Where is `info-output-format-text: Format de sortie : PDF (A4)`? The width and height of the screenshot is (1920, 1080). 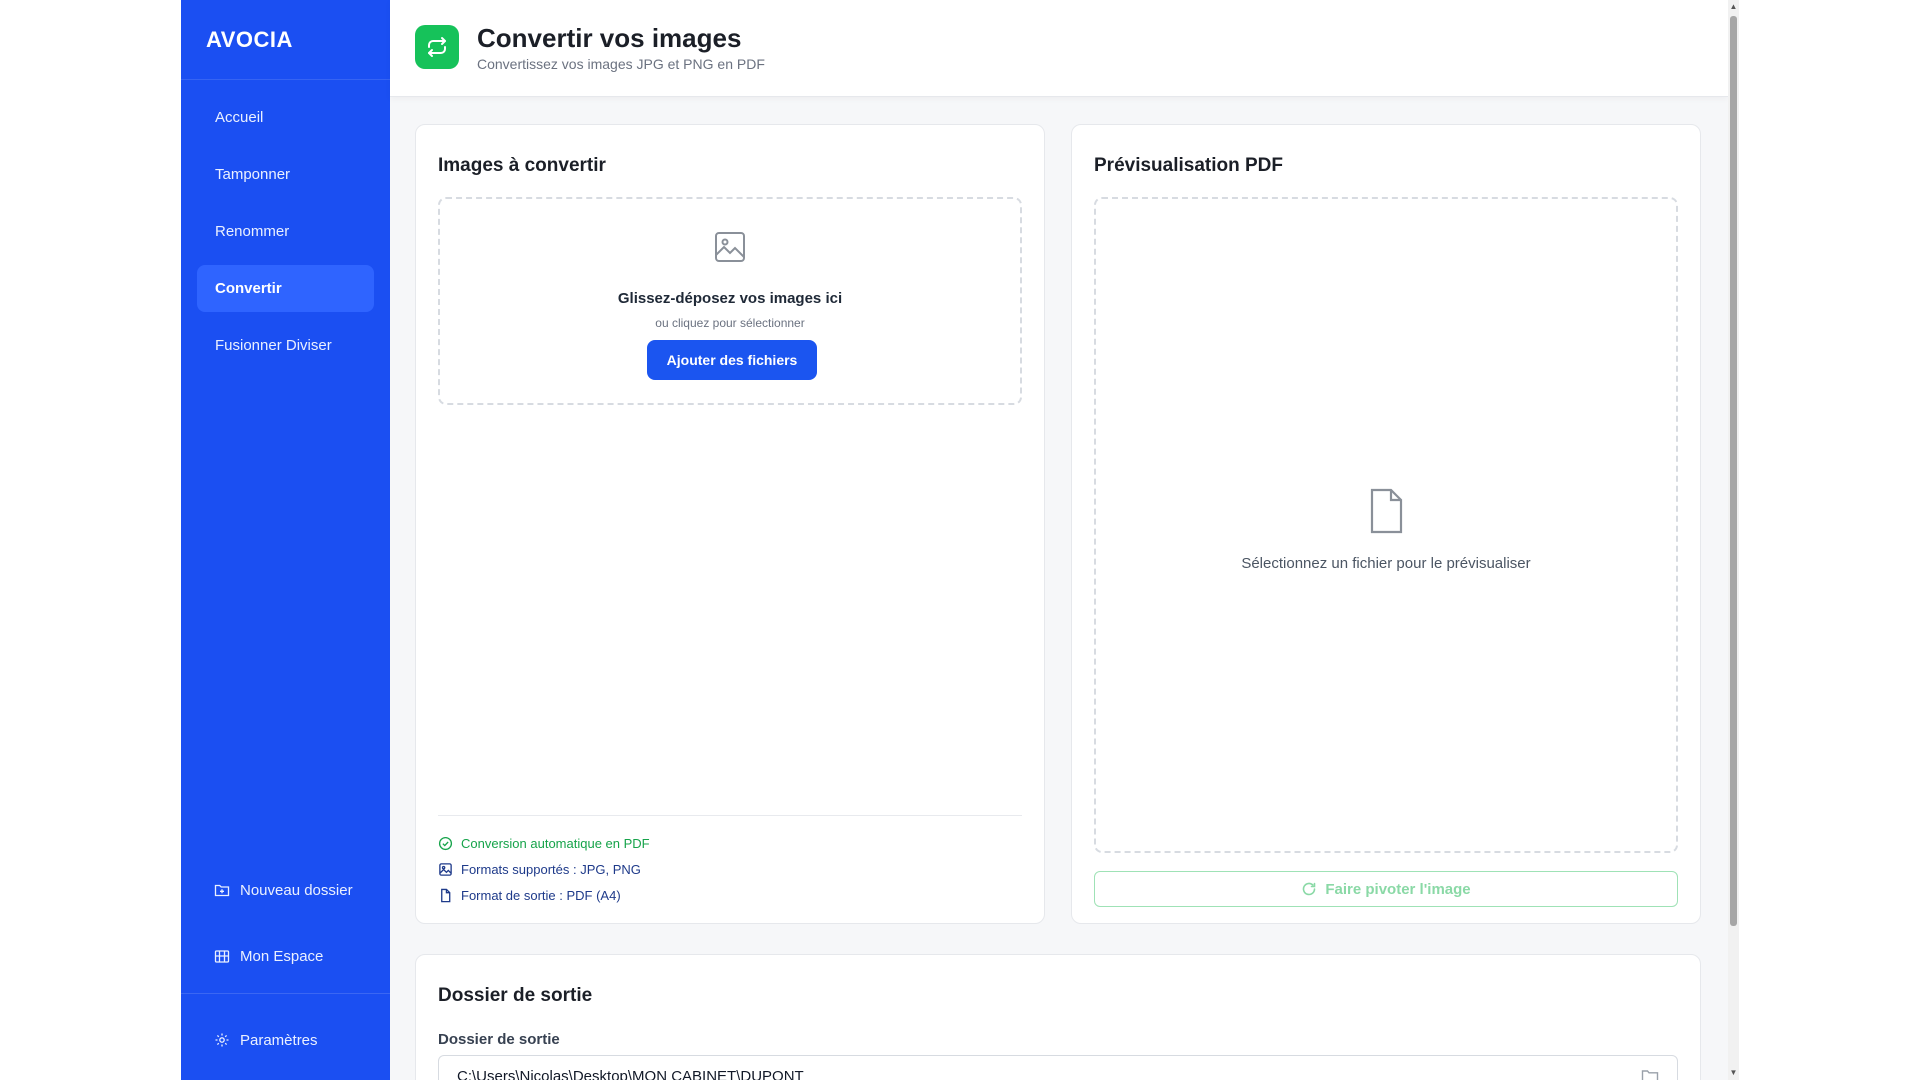
info-output-format-text: Format de sortie : PDF (A4) is located at coordinates (541, 895).